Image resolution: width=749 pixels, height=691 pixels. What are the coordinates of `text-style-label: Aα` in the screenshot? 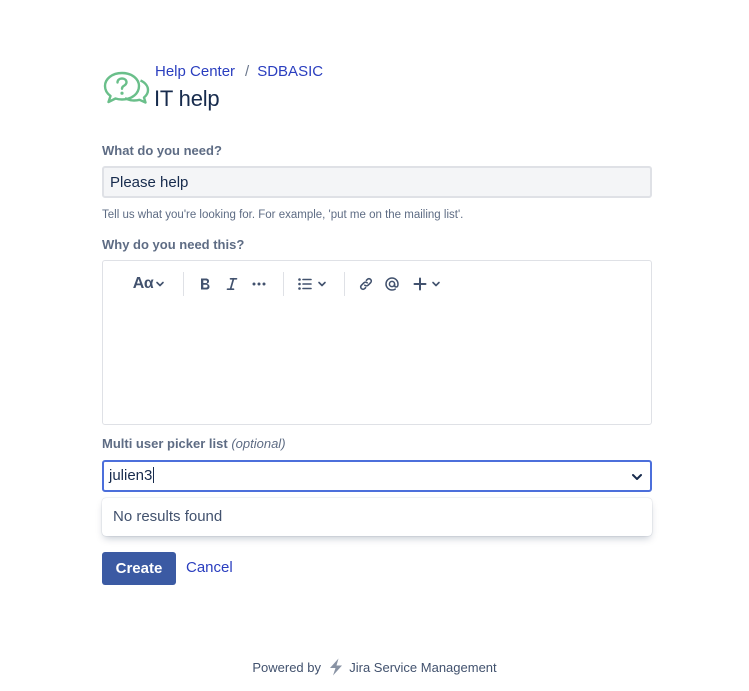 It's located at (143, 283).